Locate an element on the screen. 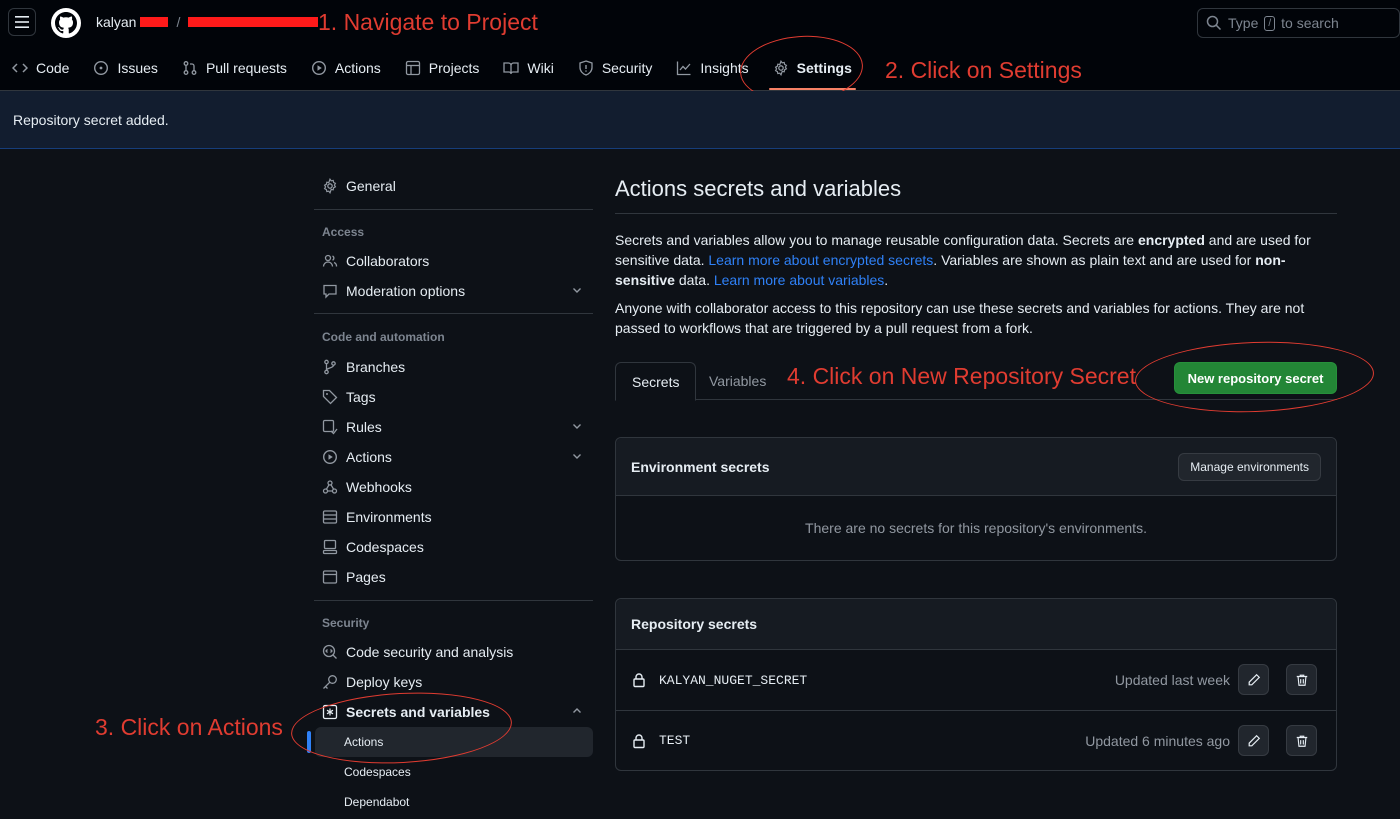 Image resolution: width=1400 pixels, height=819 pixels. sidebar-item-collaborators: Collaborators is located at coordinates (450, 261).